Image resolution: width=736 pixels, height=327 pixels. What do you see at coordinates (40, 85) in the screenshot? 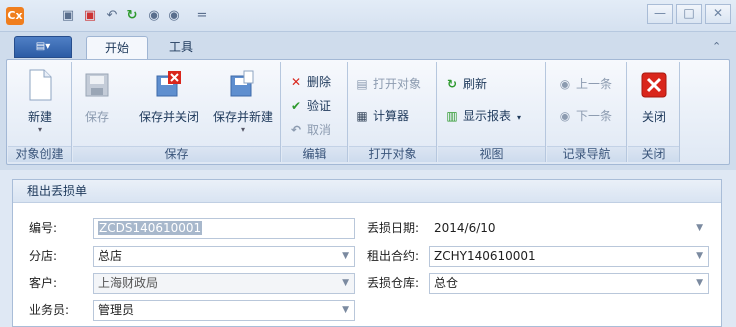
I see `new-document-icon` at bounding box center [40, 85].